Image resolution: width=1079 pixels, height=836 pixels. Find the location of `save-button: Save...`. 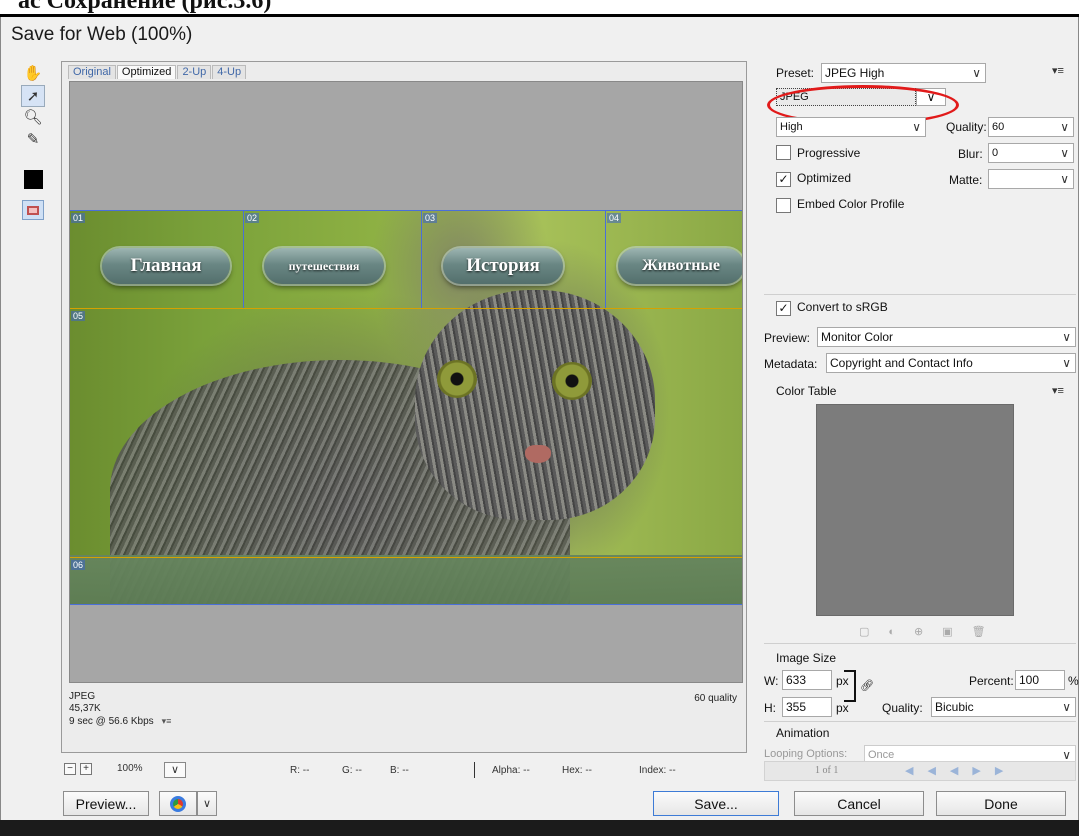

save-button: Save... is located at coordinates (716, 803).